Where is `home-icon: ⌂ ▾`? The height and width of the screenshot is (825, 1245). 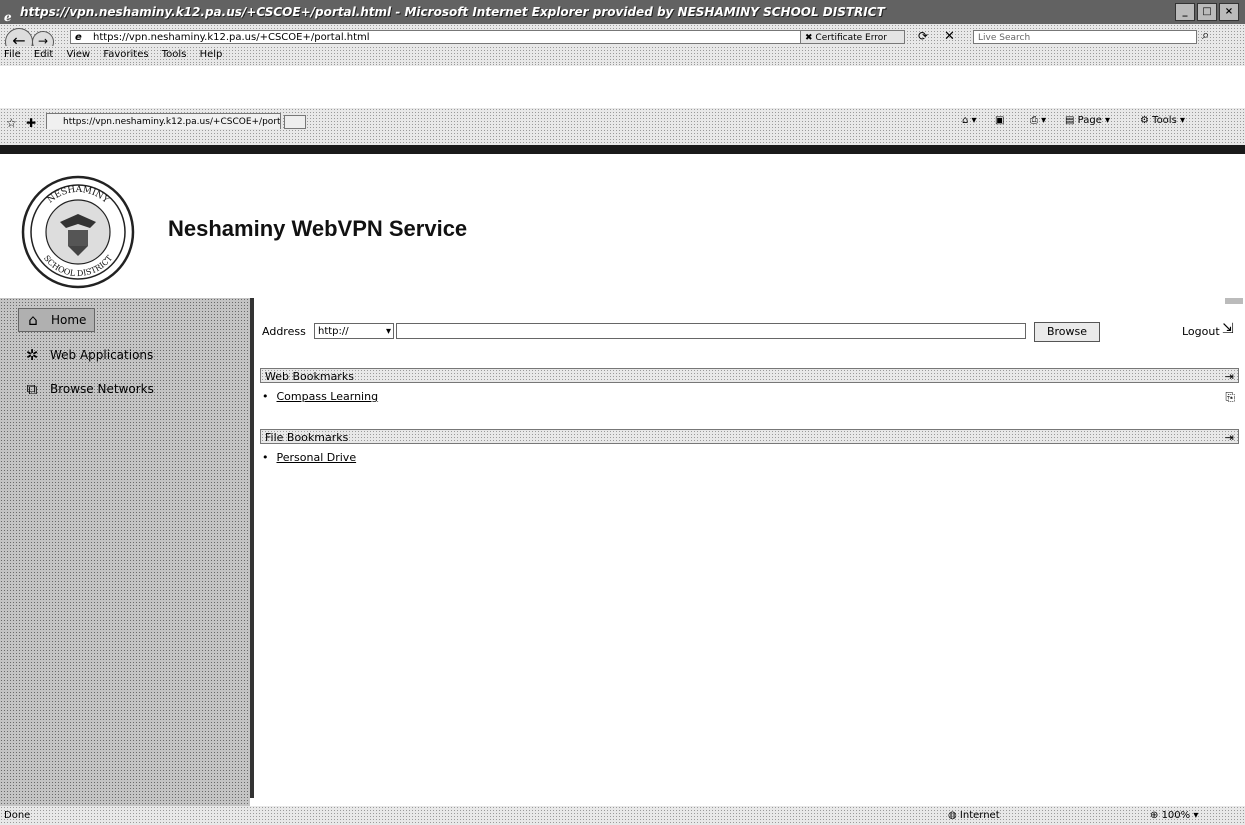 home-icon: ⌂ ▾ is located at coordinates (969, 120).